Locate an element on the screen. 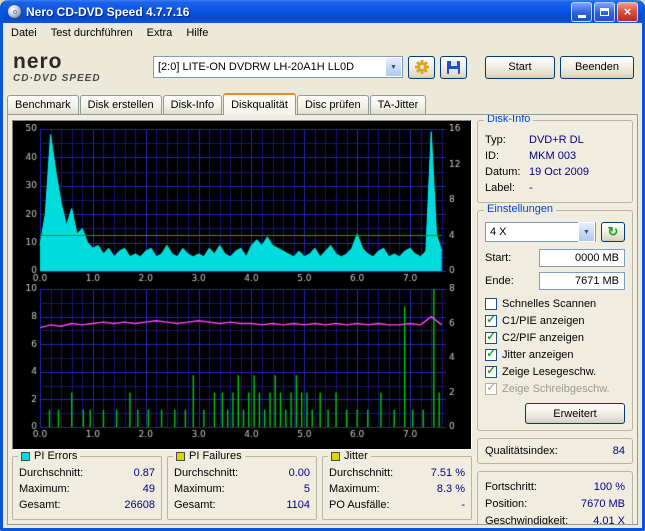 This screenshot has width=645, height=531. stat-value: 1104 is located at coordinates (298, 505).